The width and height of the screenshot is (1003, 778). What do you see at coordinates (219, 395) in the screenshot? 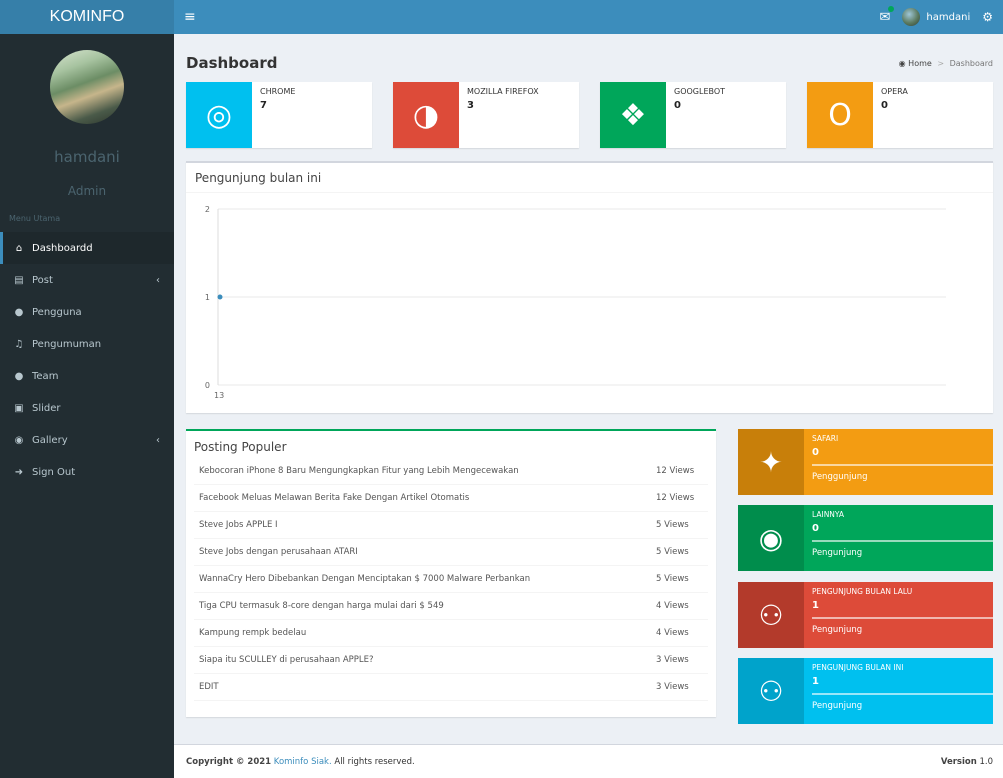
I see `x-tick-label: 13` at bounding box center [219, 395].